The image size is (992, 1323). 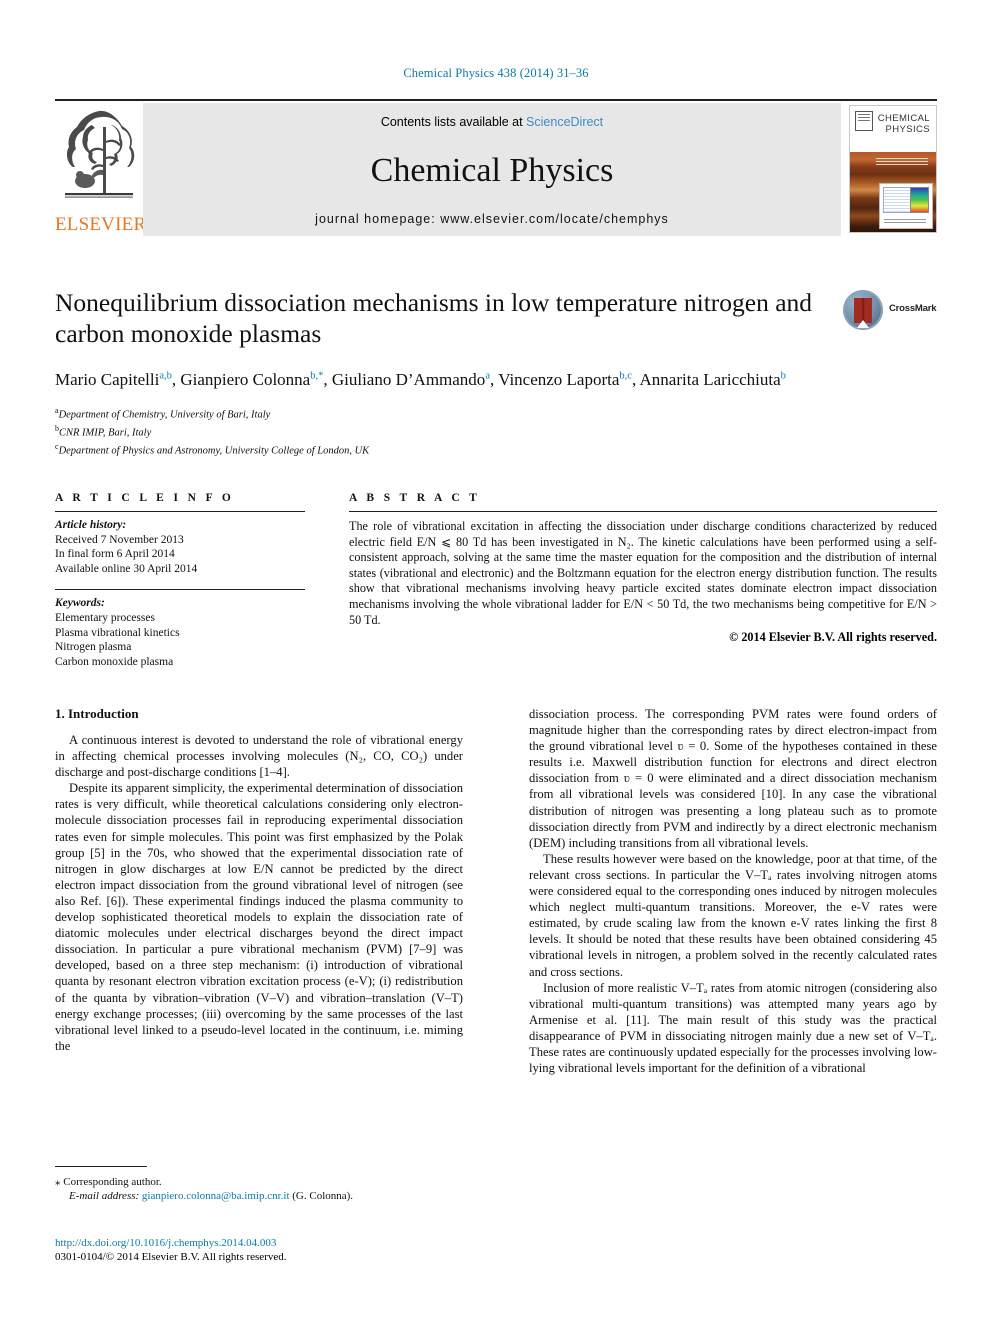 What do you see at coordinates (165, 375) in the screenshot?
I see `author-affil-marker: a,b` at bounding box center [165, 375].